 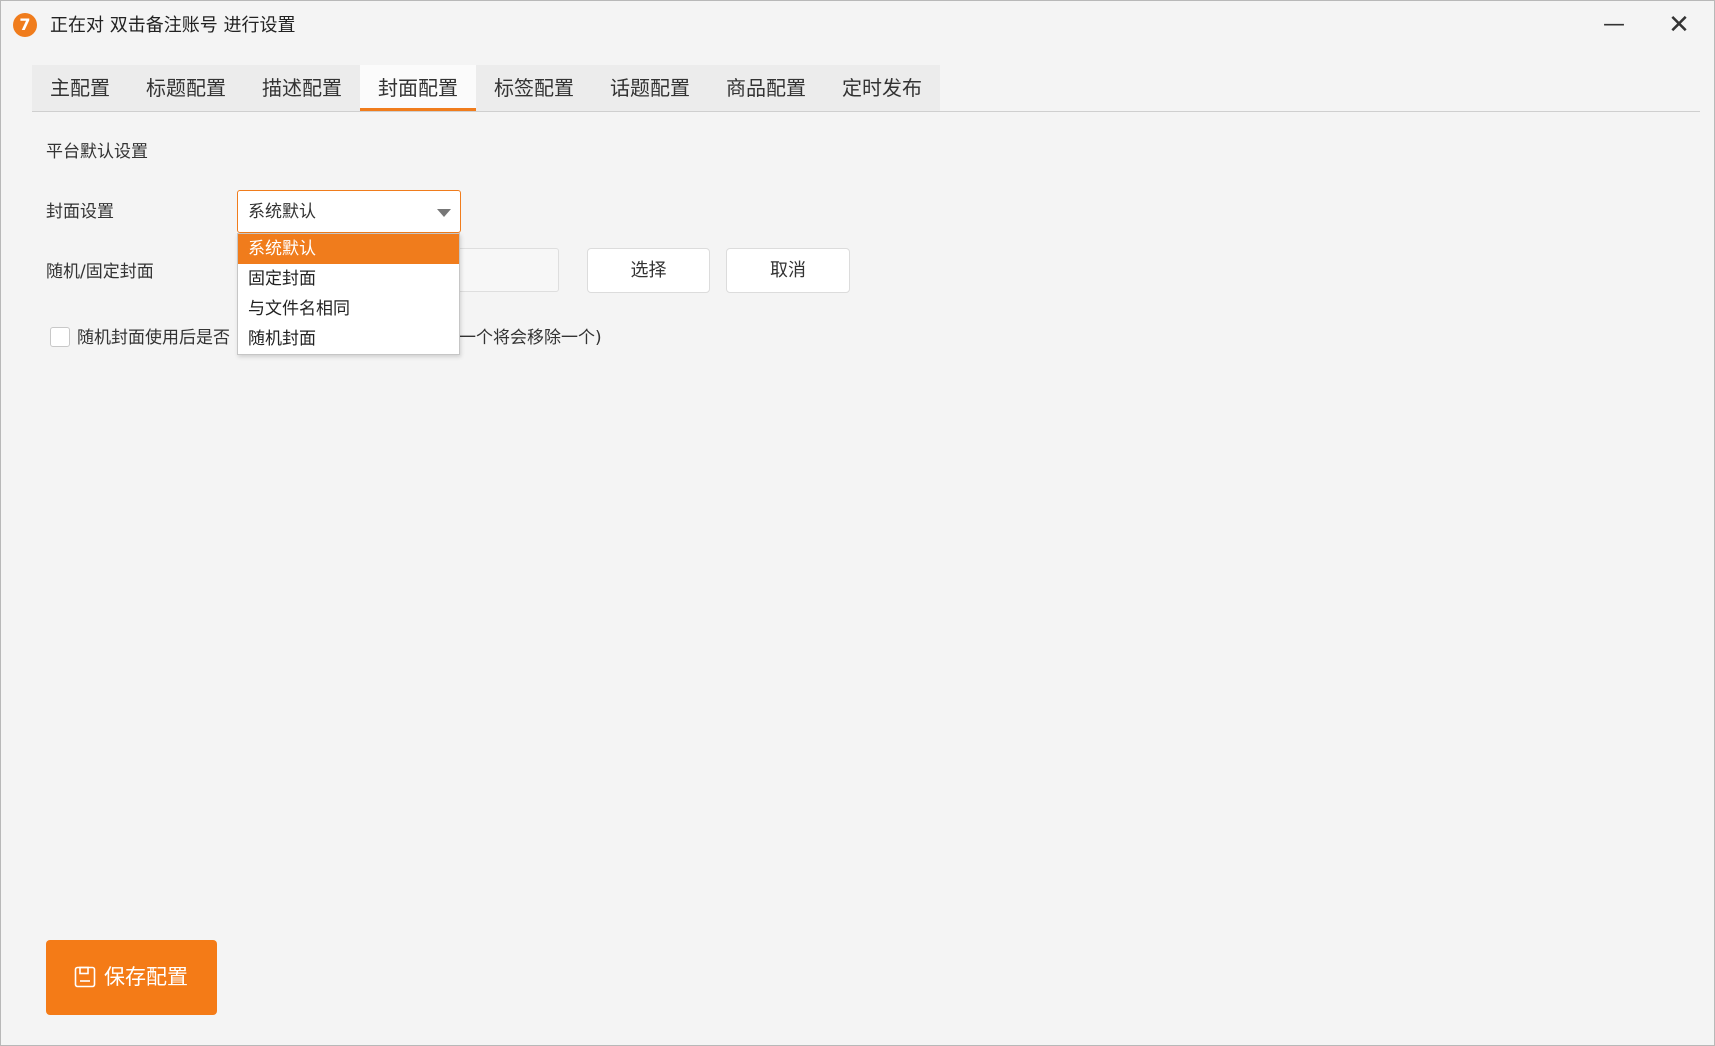 What do you see at coordinates (348, 279) in the screenshot?
I see `option-fixed-cover: 固定封面` at bounding box center [348, 279].